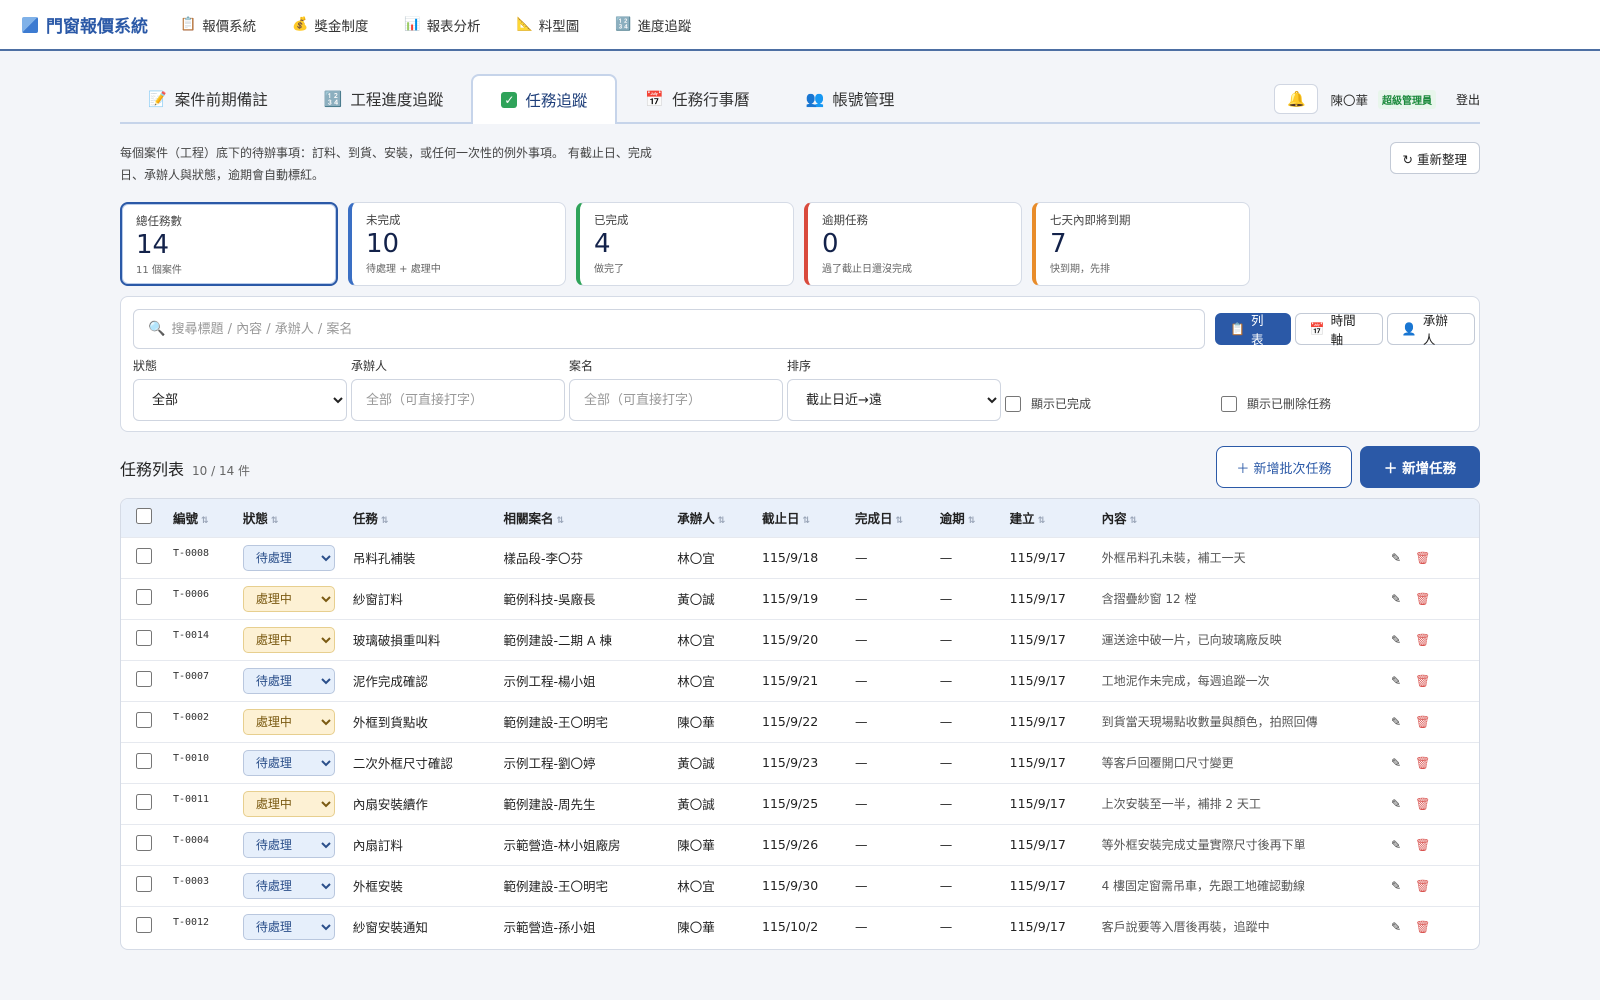  I want to click on owner-input, so click(458, 400).